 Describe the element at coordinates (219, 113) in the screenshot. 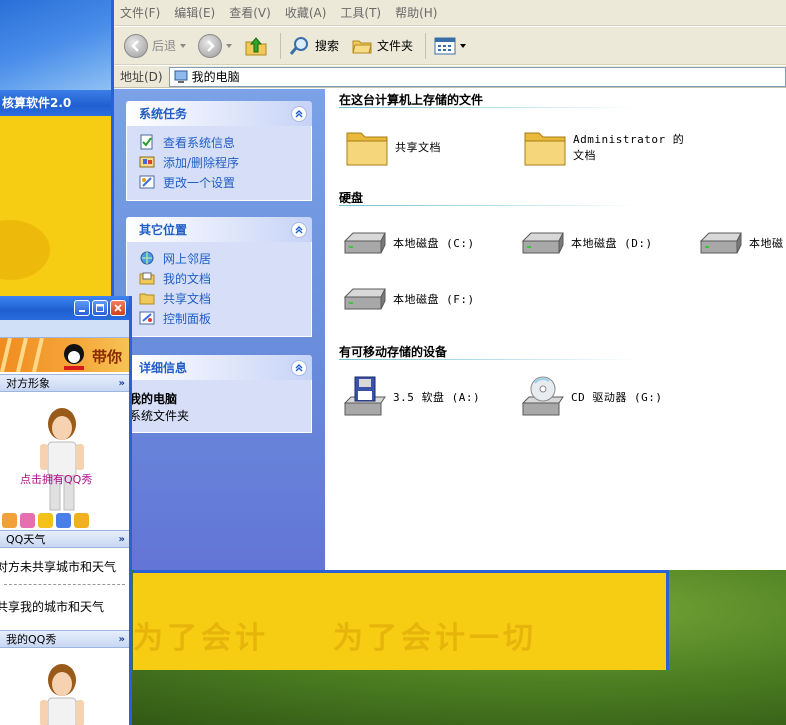

I see `system-tasks-header: 系统任务` at that location.